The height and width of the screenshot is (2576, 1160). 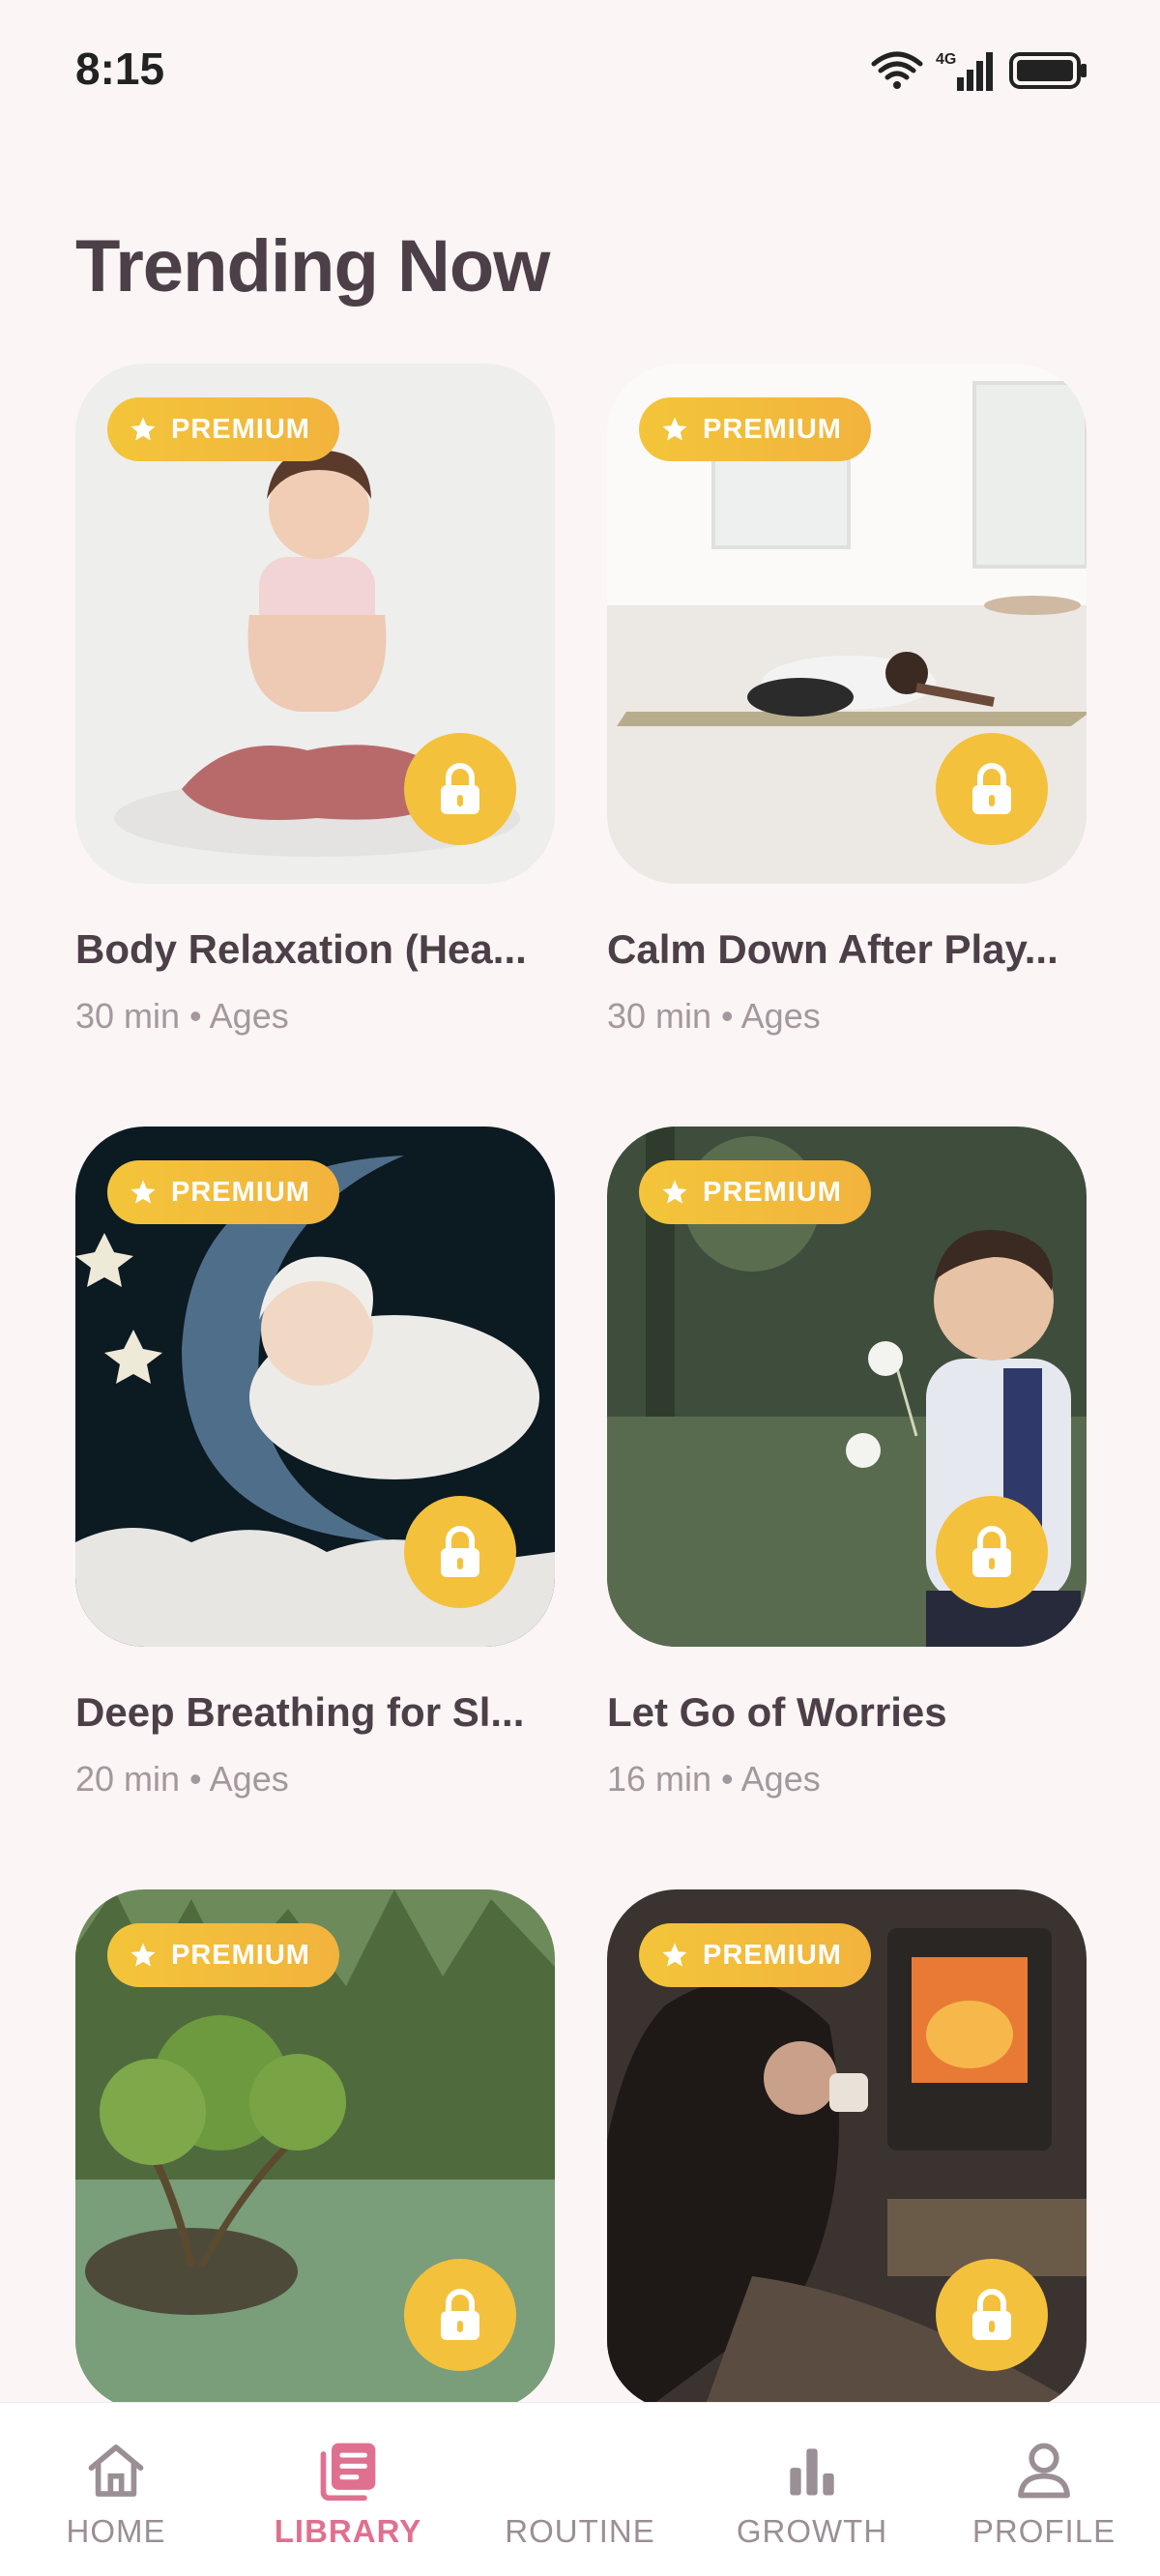 I want to click on svg-text: 4G, so click(x=946, y=59).